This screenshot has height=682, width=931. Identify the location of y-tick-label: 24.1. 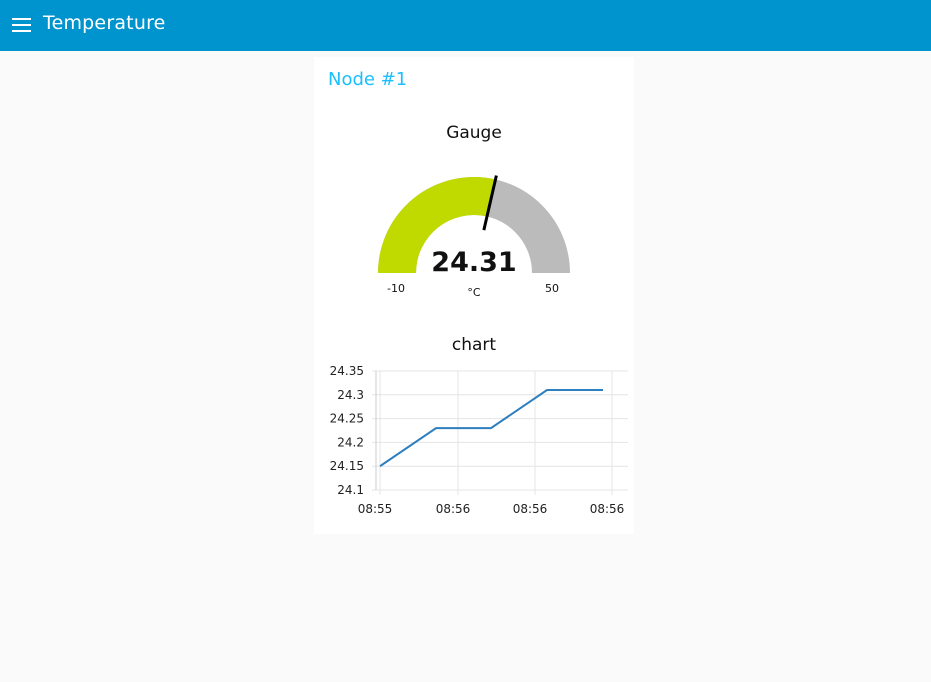
(350, 490).